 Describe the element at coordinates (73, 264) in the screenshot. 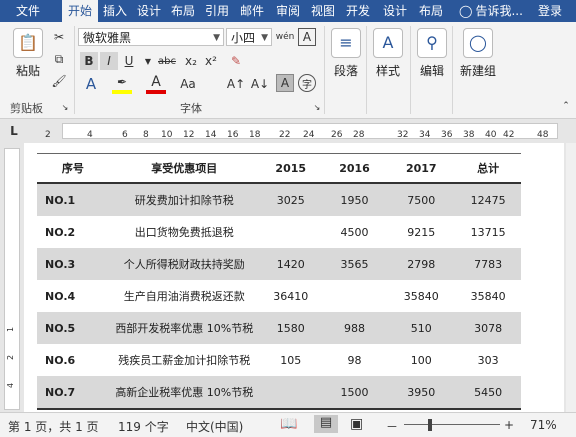

I see `table-cell: NO.3` at that location.